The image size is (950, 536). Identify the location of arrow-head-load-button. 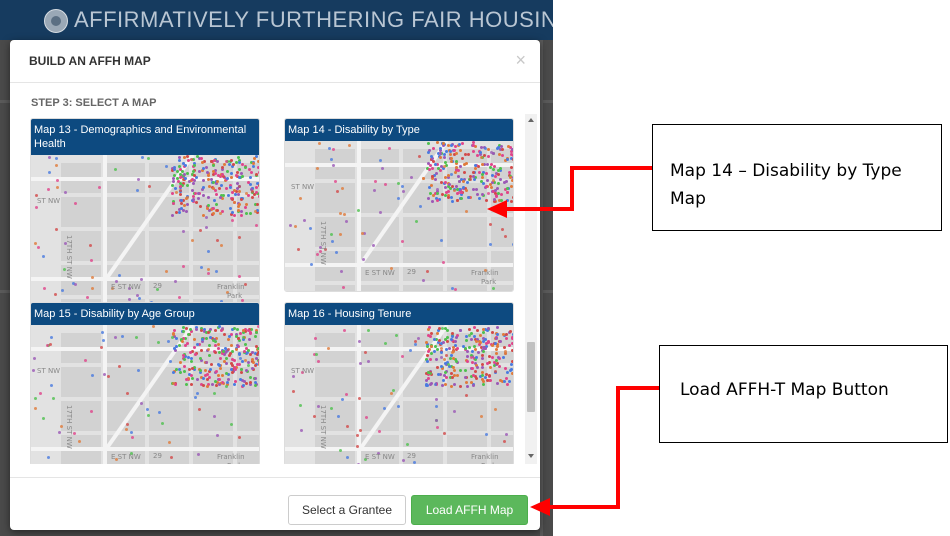
(540, 507).